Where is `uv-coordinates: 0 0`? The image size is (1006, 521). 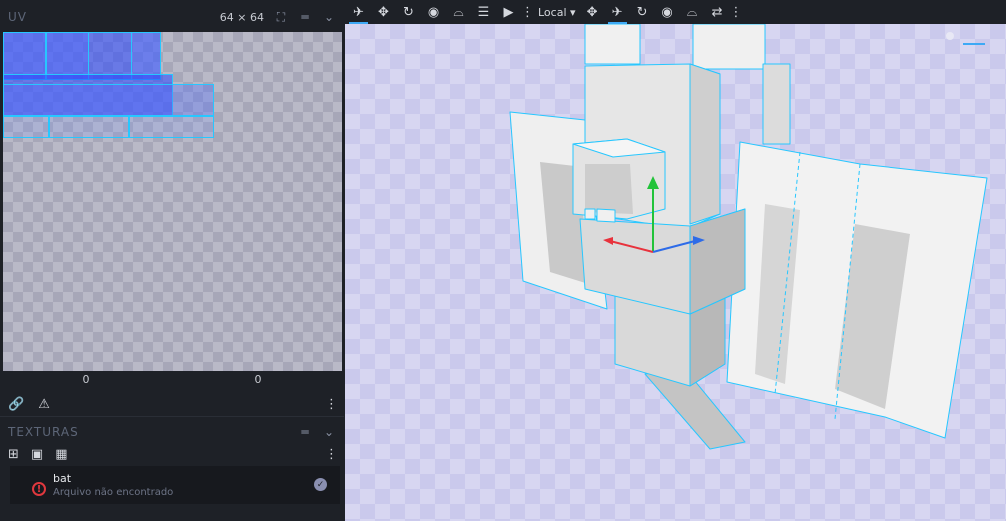
uv-coordinates: 0 0 is located at coordinates (172, 383).